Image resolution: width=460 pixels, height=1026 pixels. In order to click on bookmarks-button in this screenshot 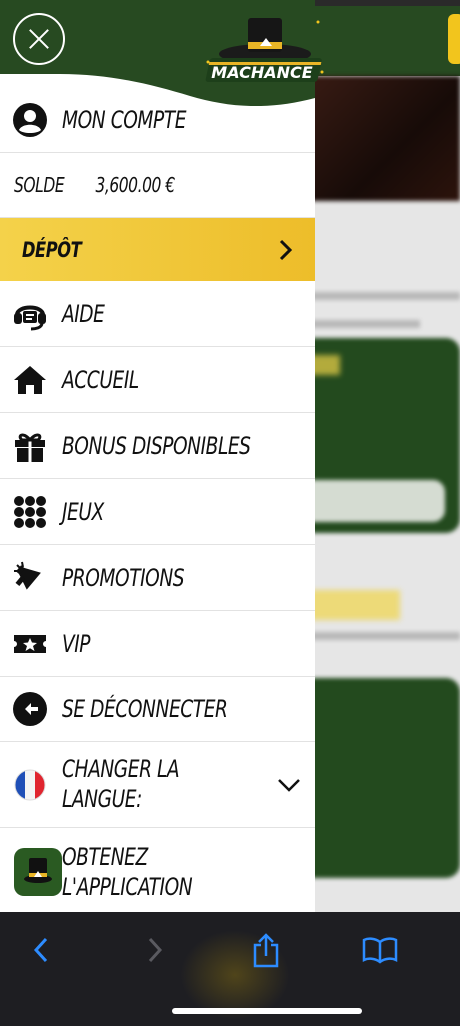, I will do `click(380, 950)`.